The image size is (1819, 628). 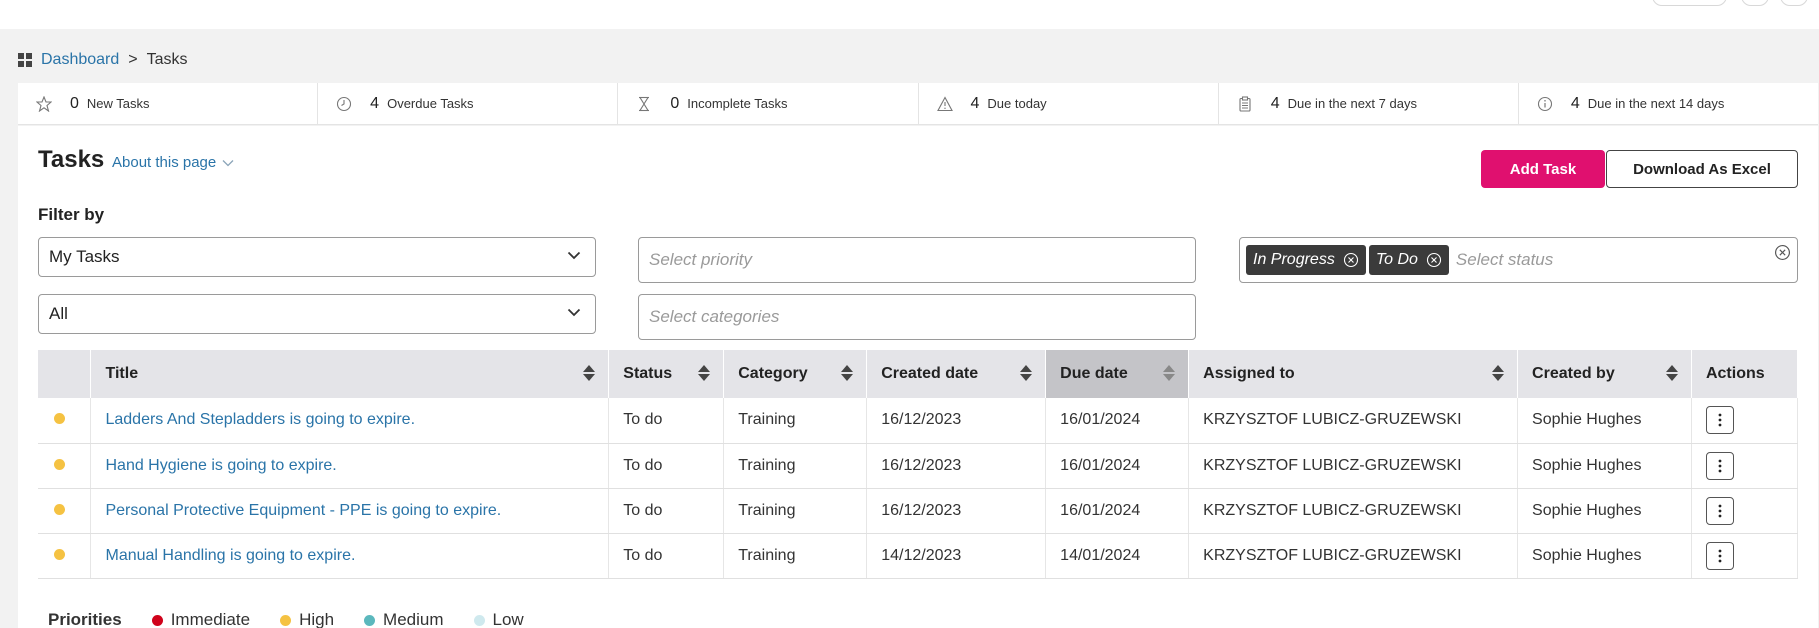 What do you see at coordinates (65, 374) in the screenshot?
I see `header-priority` at bounding box center [65, 374].